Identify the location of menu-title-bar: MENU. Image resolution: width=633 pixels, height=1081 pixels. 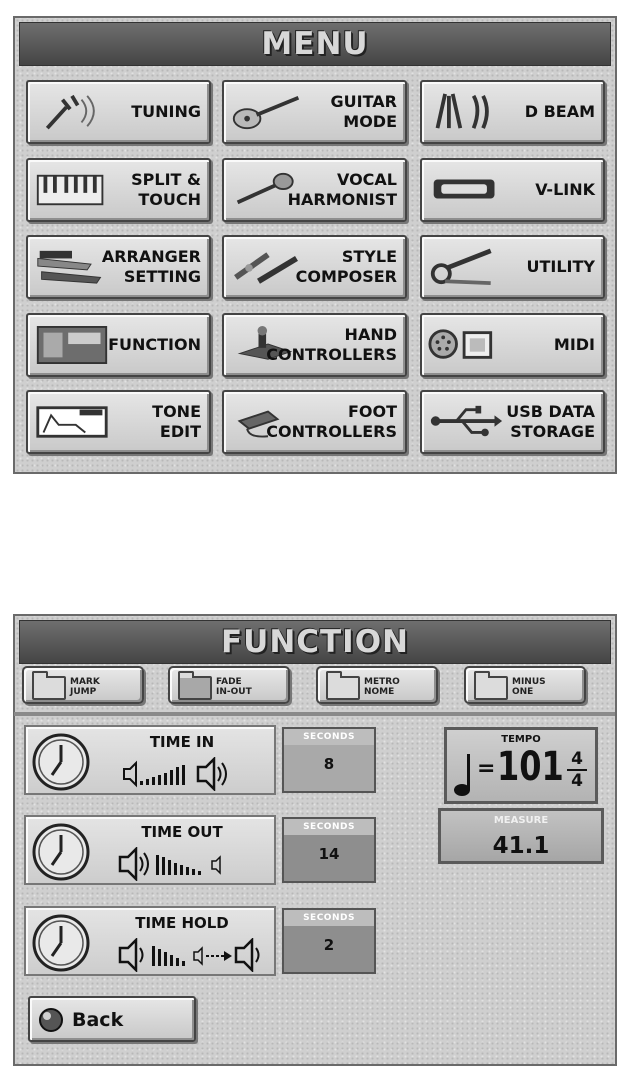
(315, 44).